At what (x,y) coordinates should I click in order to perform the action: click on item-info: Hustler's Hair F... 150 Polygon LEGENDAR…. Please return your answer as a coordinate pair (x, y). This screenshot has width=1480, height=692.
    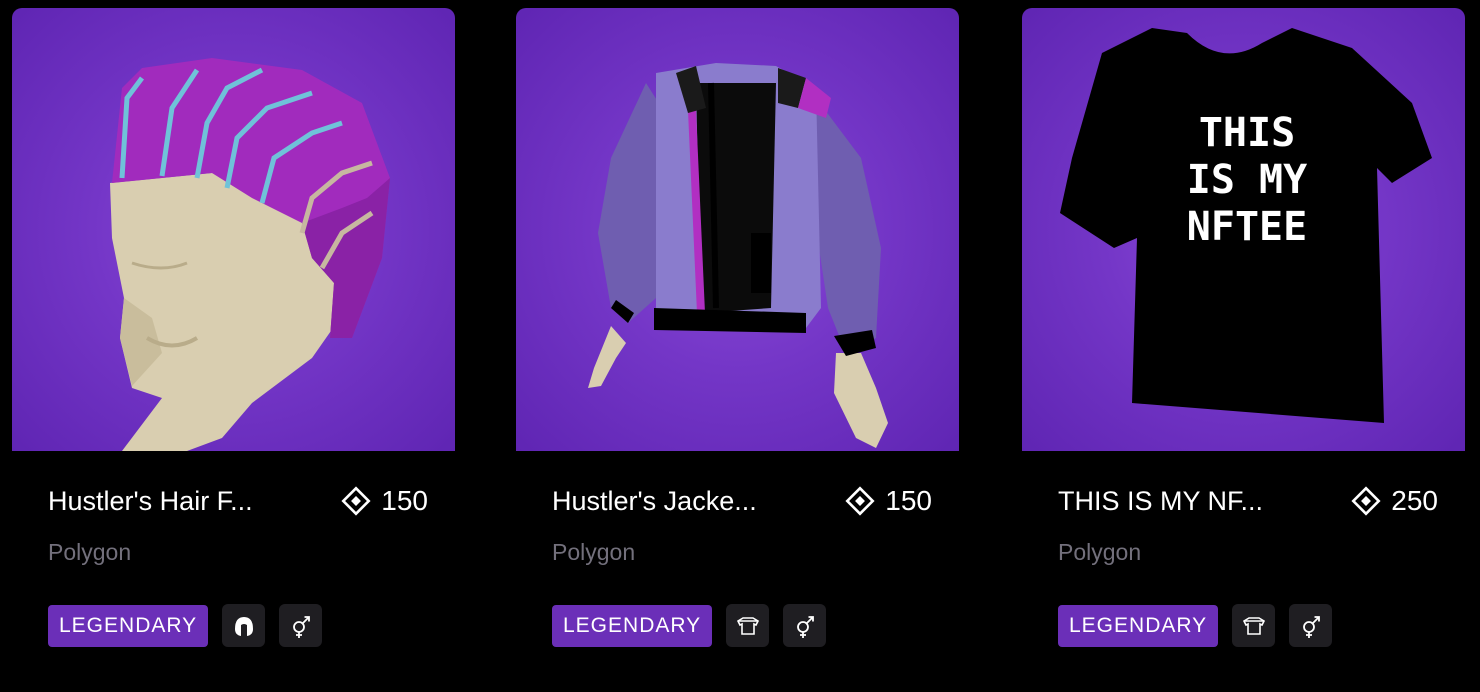
    Looking at the image, I should click on (238, 564).